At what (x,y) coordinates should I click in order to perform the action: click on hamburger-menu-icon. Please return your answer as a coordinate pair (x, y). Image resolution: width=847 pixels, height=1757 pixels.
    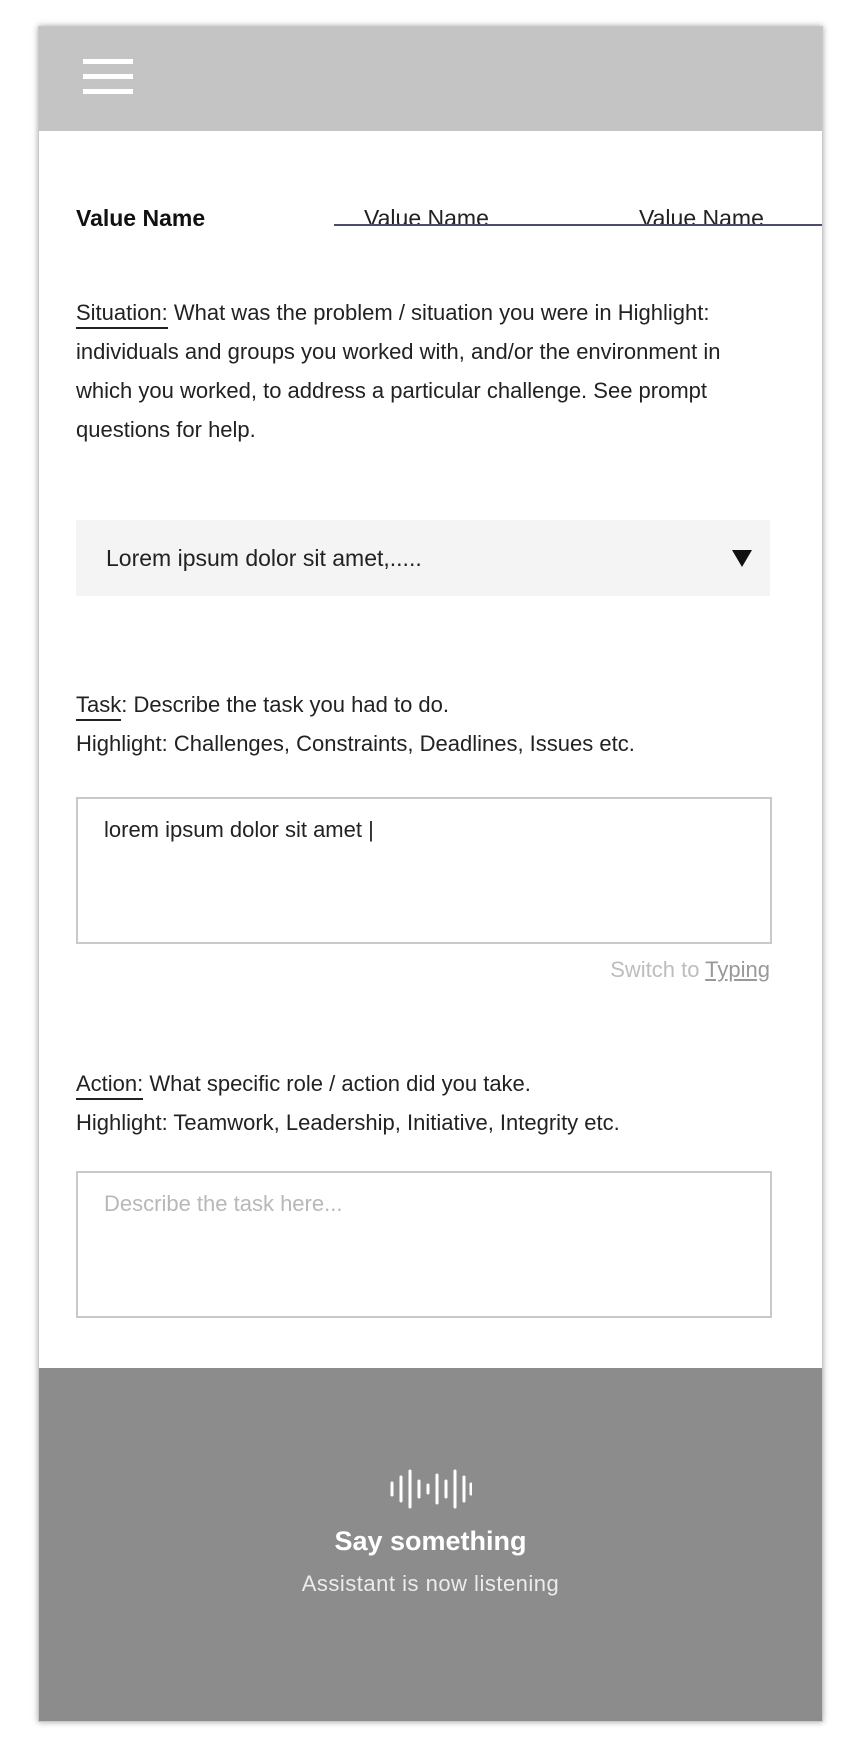
    Looking at the image, I should click on (108, 78).